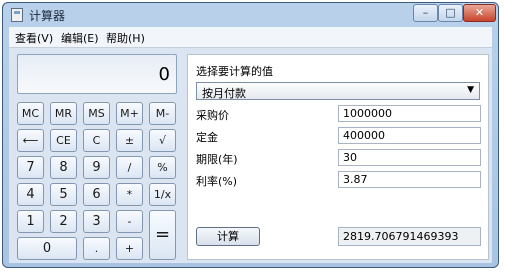 The height and width of the screenshot is (272, 505). What do you see at coordinates (217, 181) in the screenshot?
I see `label-interest-rate: 利率(%)` at bounding box center [217, 181].